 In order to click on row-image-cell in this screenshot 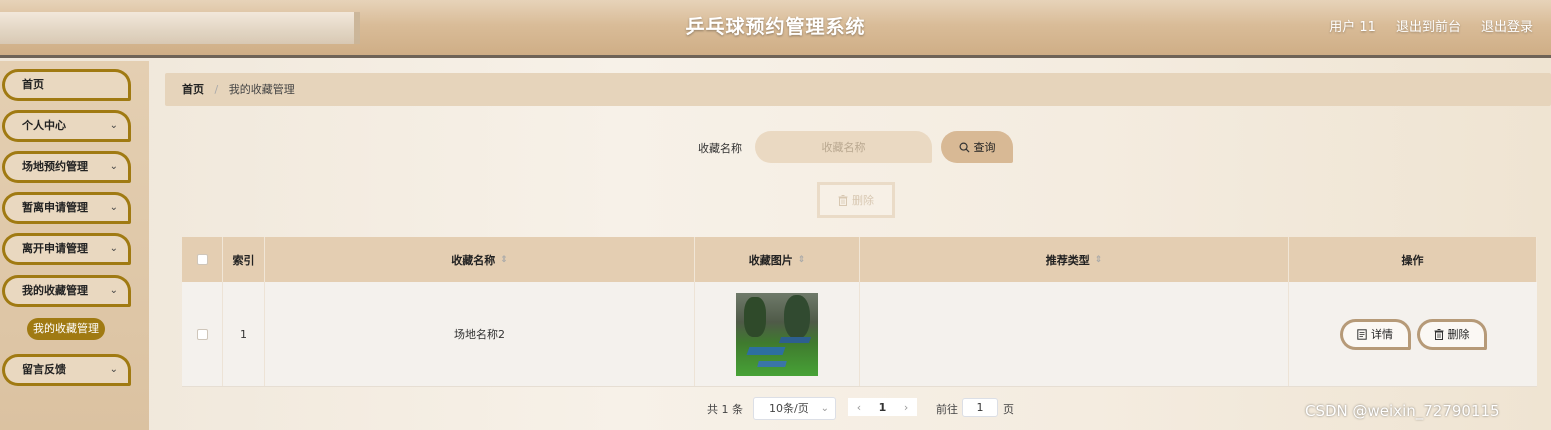, I will do `click(777, 334)`.